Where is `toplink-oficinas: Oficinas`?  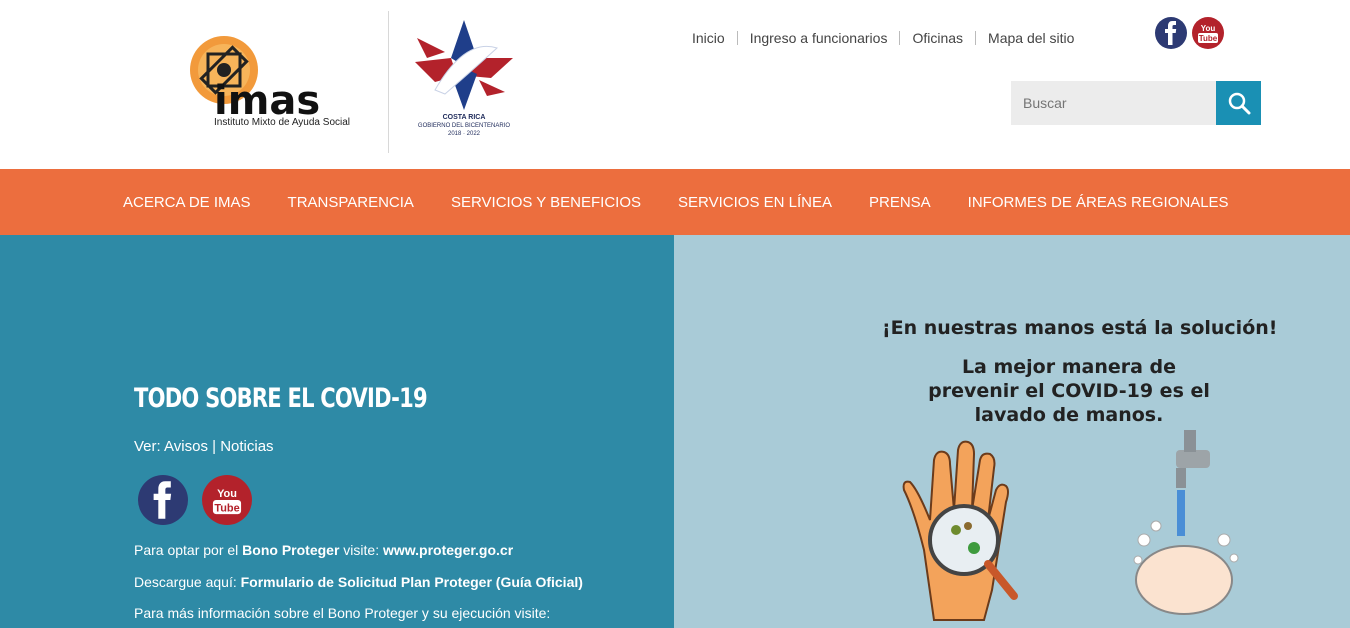 toplink-oficinas: Oficinas is located at coordinates (937, 38).